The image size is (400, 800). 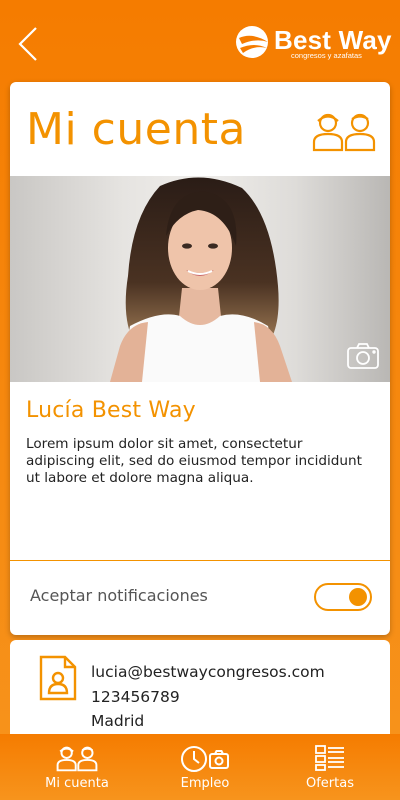 What do you see at coordinates (329, 758) in the screenshot?
I see `list-grid-icon` at bounding box center [329, 758].